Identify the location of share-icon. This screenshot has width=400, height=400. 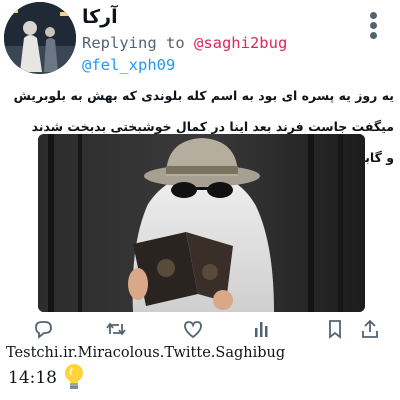
(370, 329).